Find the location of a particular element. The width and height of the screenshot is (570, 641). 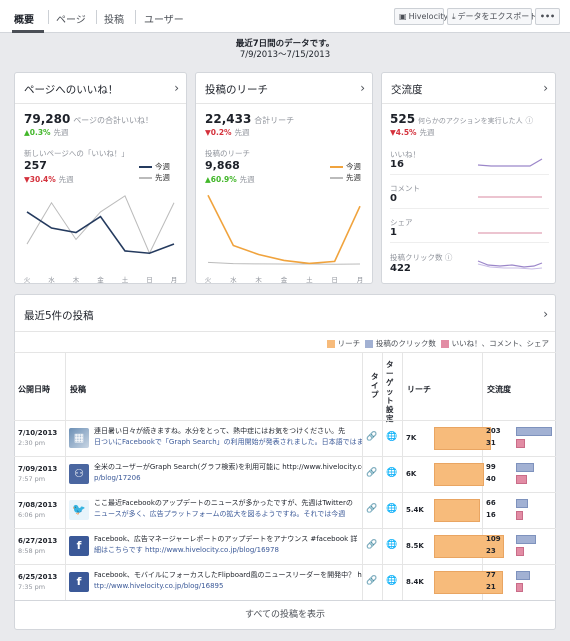

new-likes-line-chart: 火水木金土日月 is located at coordinates (101, 239).